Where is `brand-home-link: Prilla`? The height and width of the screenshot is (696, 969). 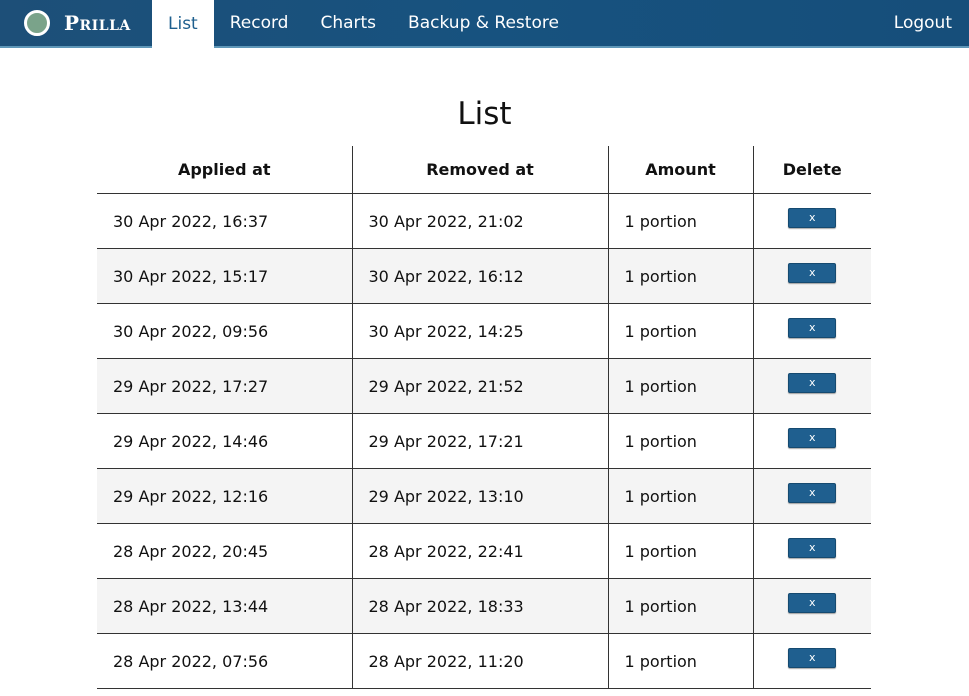 brand-home-link: Prilla is located at coordinates (76, 23).